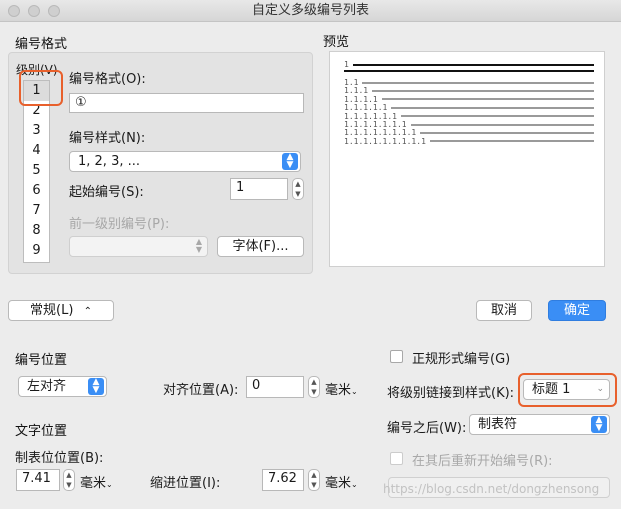 This screenshot has width=621, height=509. I want to click on align-select-value: 左对齐, so click(47, 386).